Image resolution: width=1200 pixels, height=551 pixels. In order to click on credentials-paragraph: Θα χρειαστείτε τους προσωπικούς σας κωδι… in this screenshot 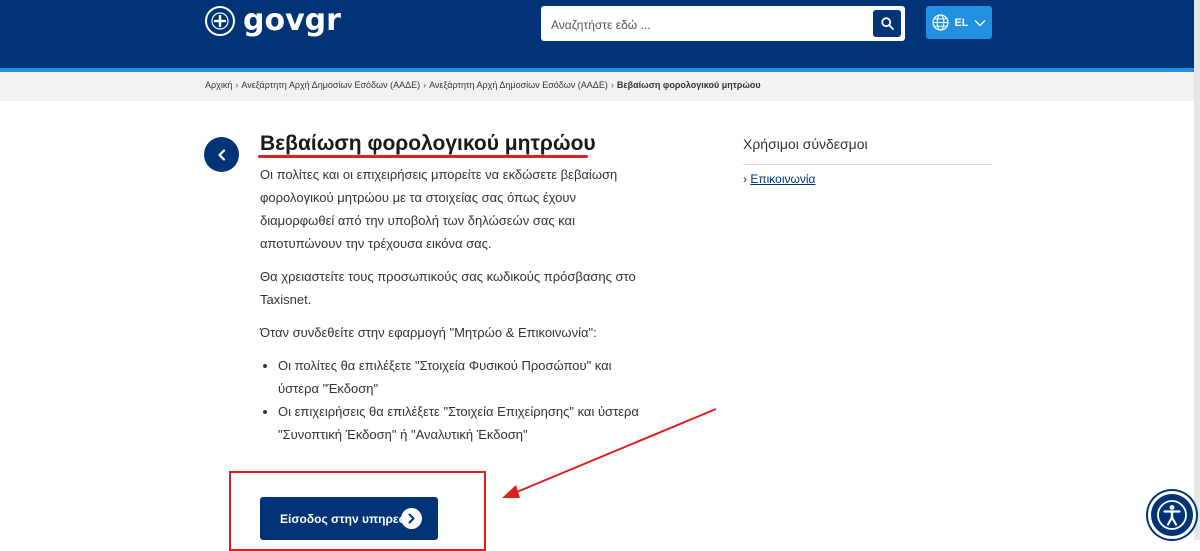, I will do `click(448, 288)`.